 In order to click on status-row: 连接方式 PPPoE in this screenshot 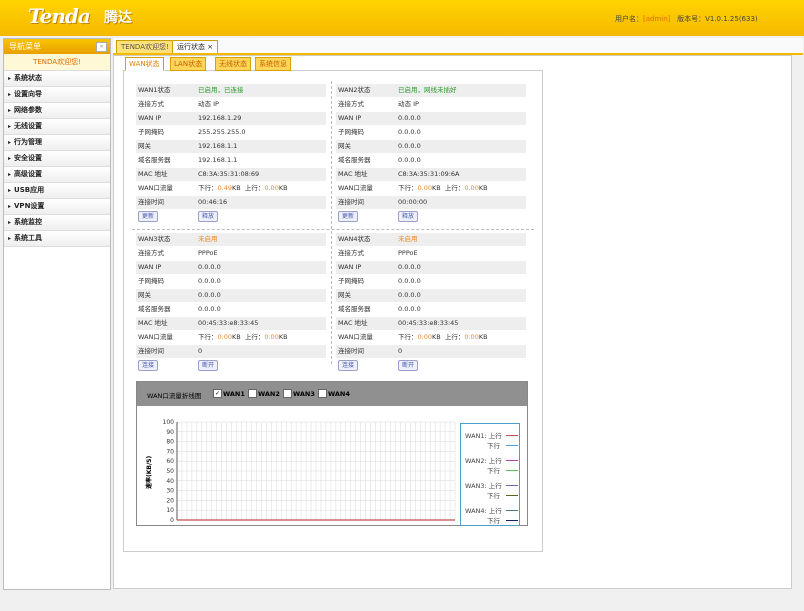, I will do `click(431, 253)`.